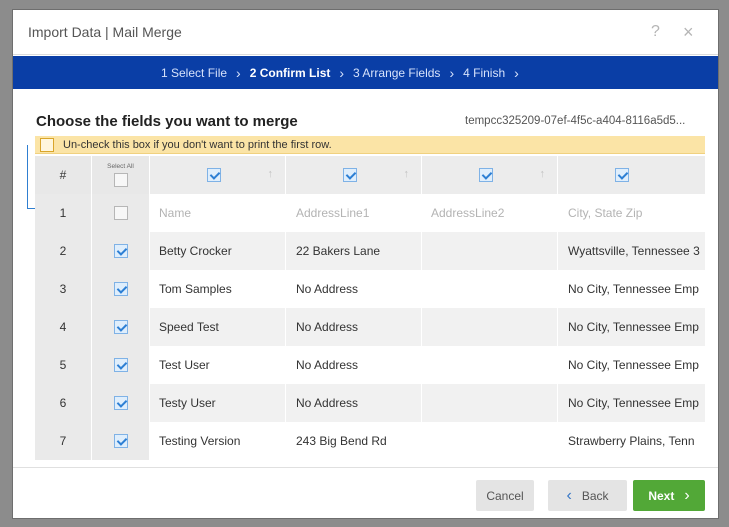  Describe the element at coordinates (63, 175) in the screenshot. I see `column-header-number: #` at that location.